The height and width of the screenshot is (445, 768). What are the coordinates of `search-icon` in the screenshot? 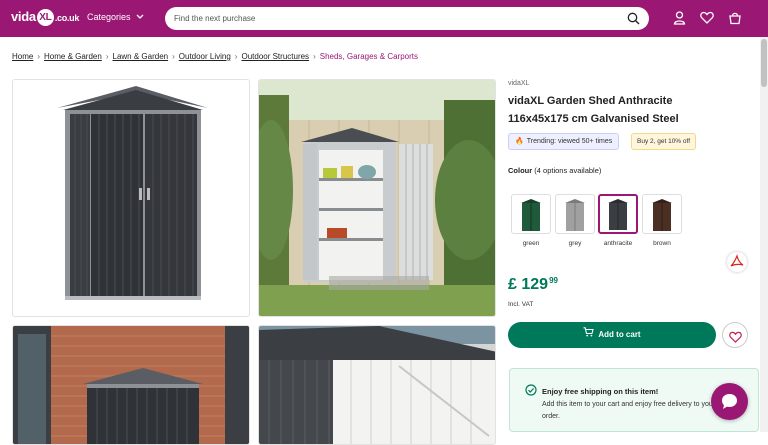 It's located at (633, 21).